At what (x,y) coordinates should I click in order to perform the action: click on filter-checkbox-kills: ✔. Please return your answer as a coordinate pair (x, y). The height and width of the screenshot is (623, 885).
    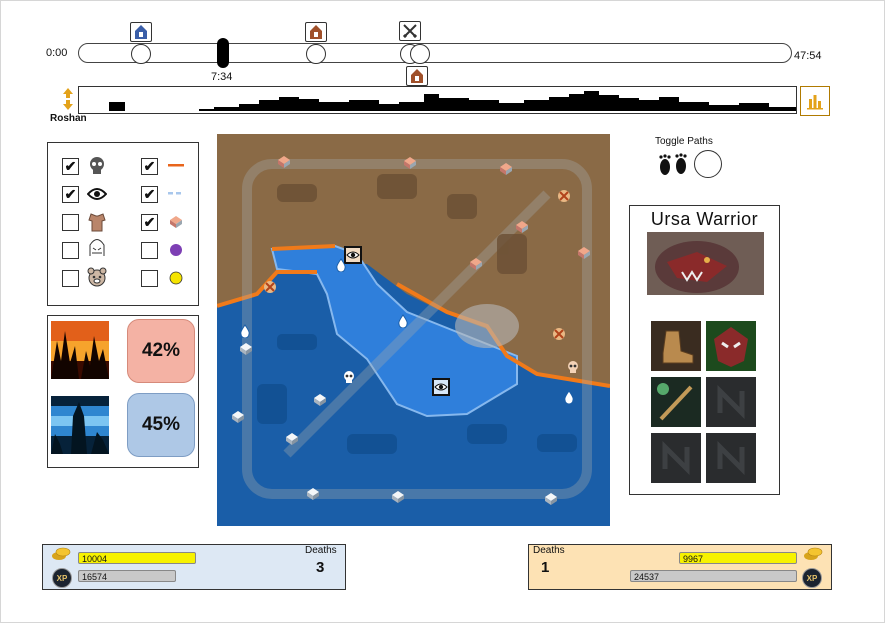
    Looking at the image, I should click on (70, 166).